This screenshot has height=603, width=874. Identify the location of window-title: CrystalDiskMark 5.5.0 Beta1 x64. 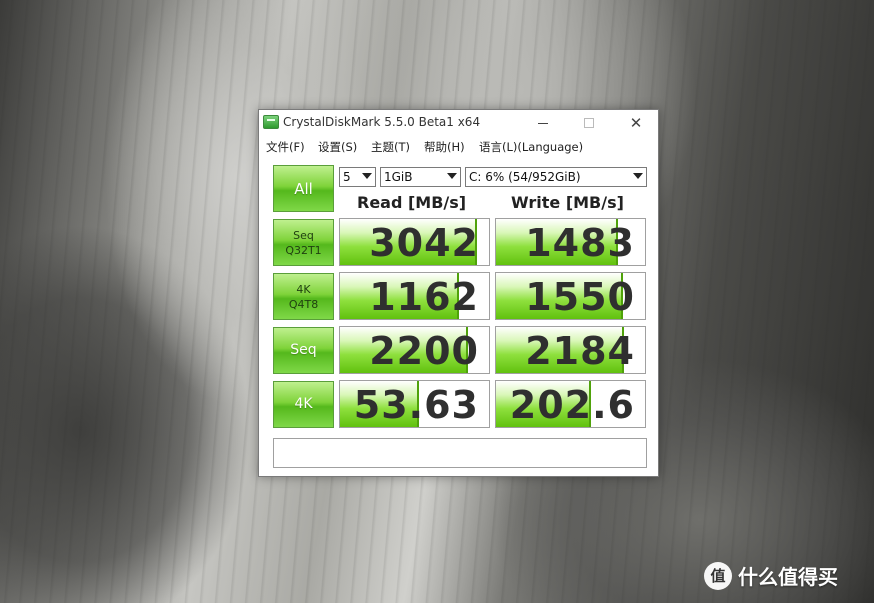
(382, 122).